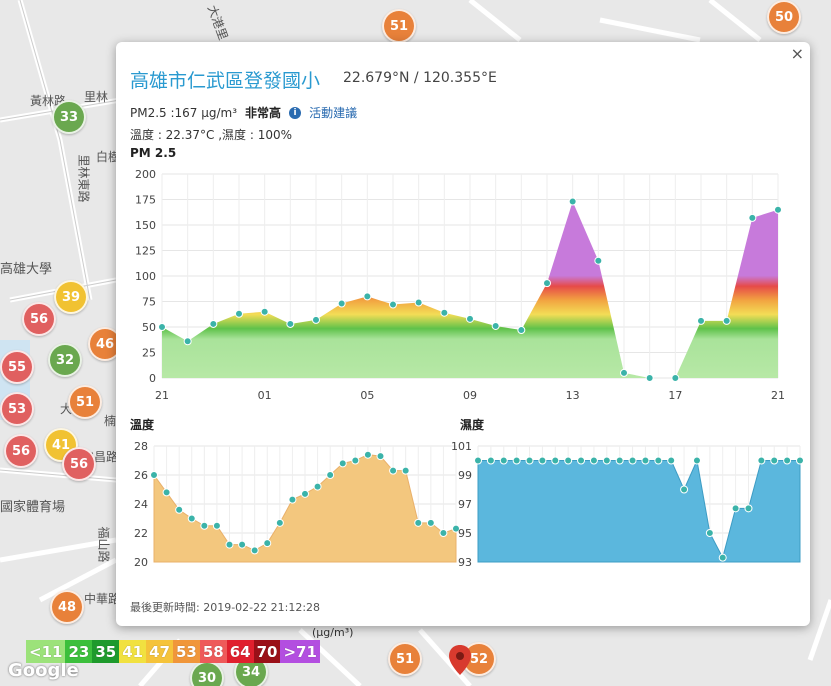  What do you see at coordinates (675, 395) in the screenshot?
I see `x-tick-label: 17` at bounding box center [675, 395].